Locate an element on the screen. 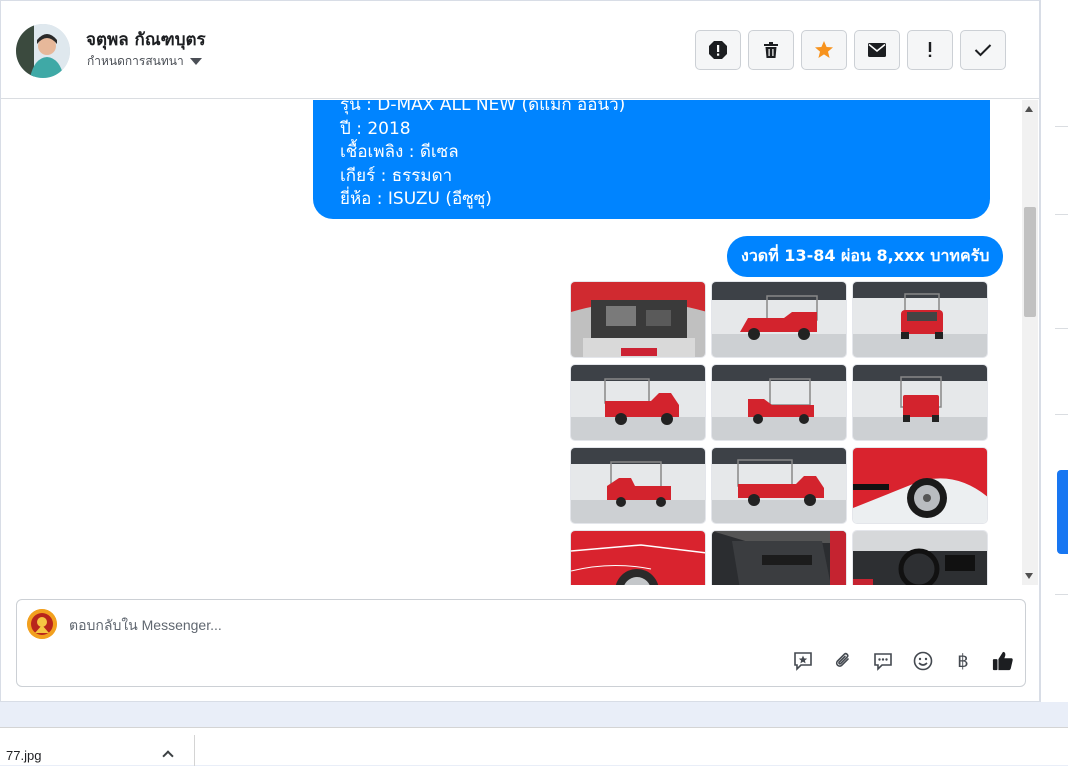 The width and height of the screenshot is (1068, 766). installment-message: งวดที่ 13-84 ผ่อน 8,xxx บาทครับ is located at coordinates (865, 256).